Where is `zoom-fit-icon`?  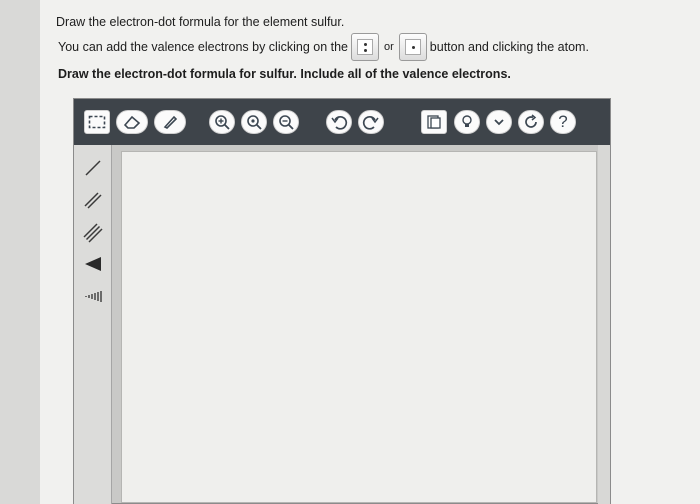
zoom-fit-icon is located at coordinates (254, 122).